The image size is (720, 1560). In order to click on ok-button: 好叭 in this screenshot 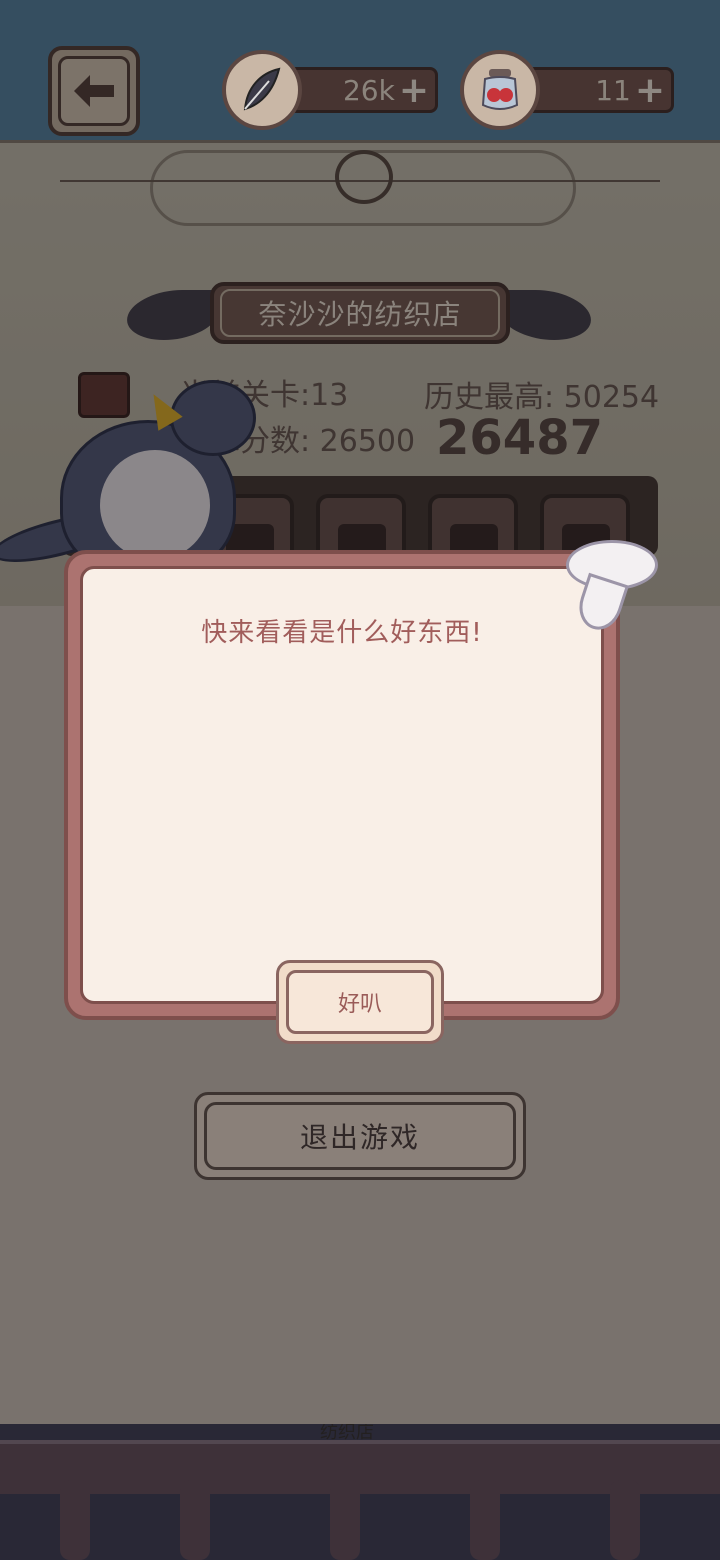, I will do `click(360, 1002)`.